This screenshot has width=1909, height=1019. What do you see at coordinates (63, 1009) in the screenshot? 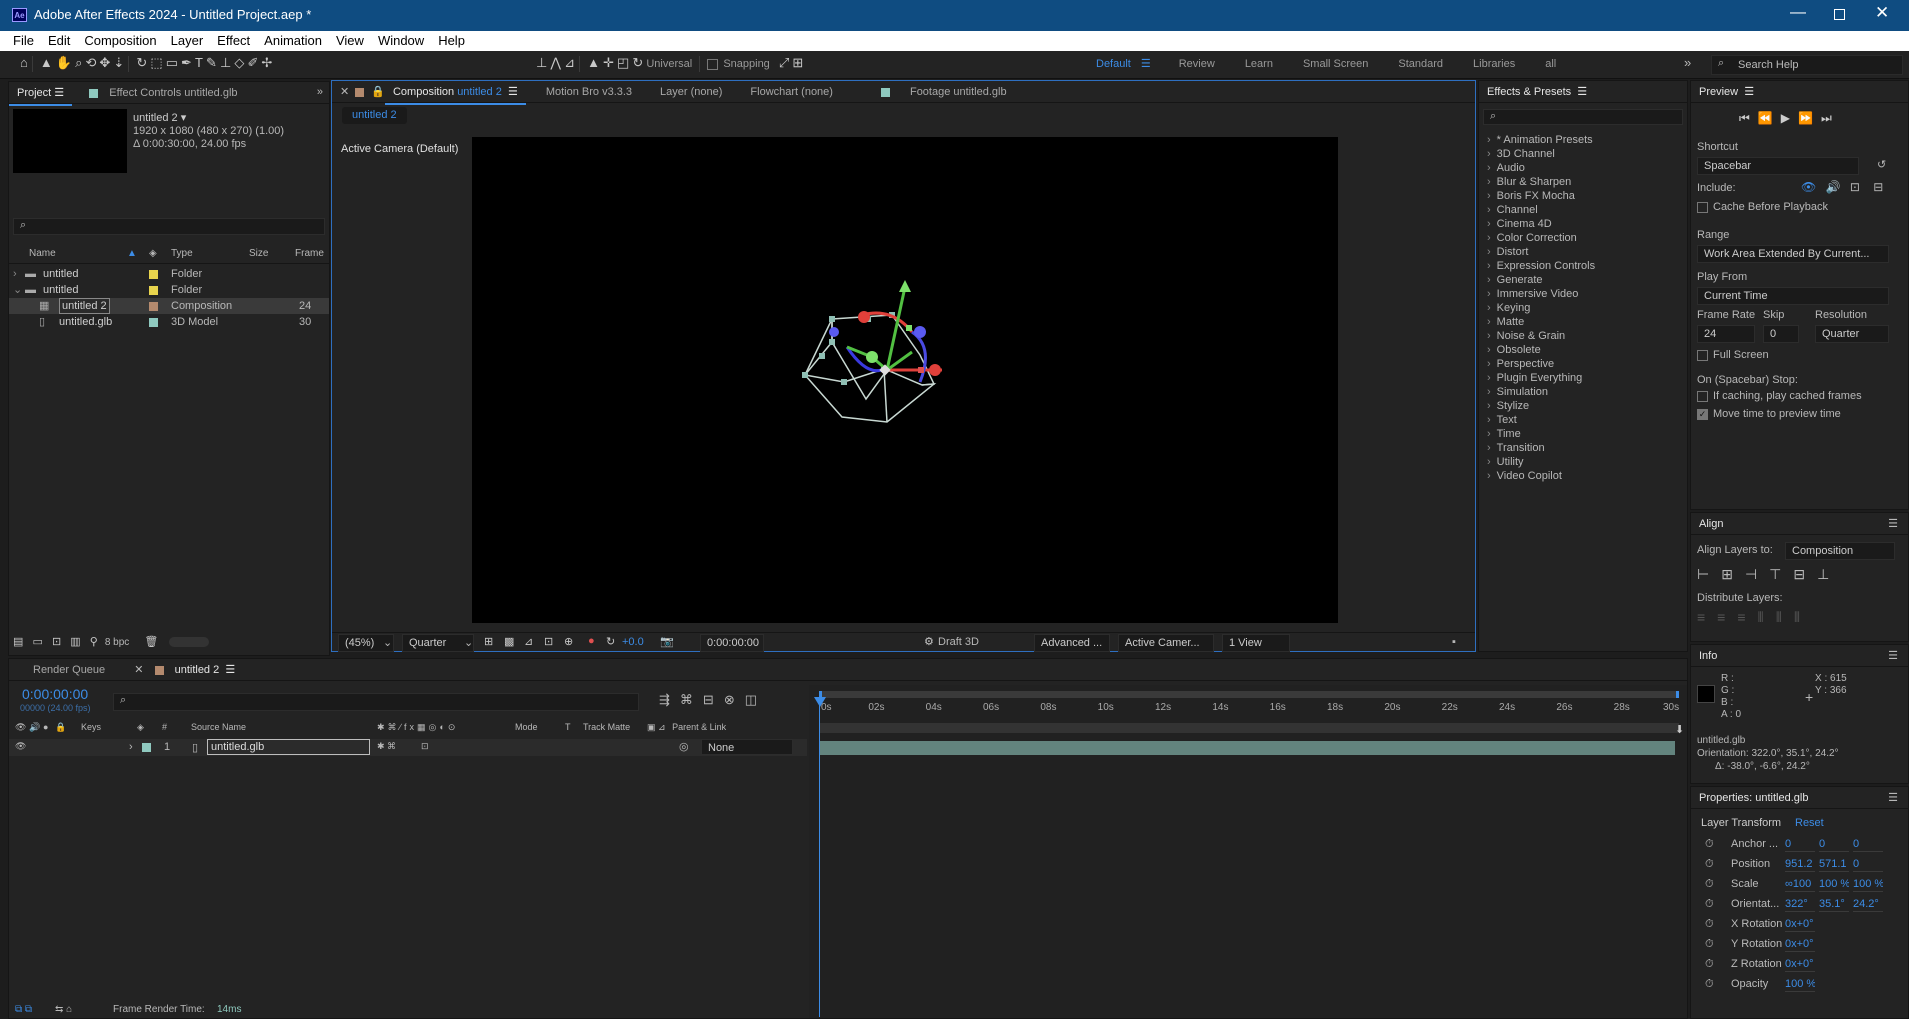
I see `transfer-controls-icon: ⇆ ⌂` at bounding box center [63, 1009].